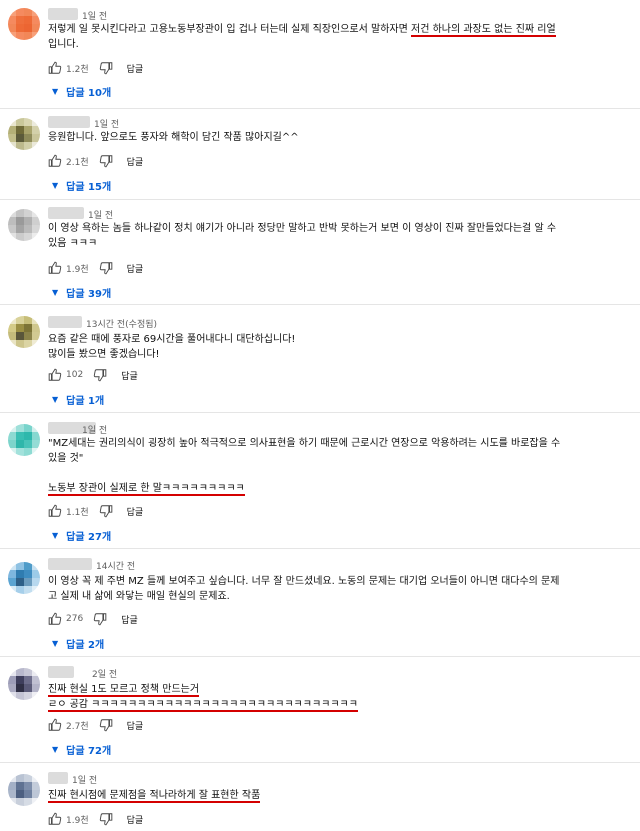 This screenshot has height=831, width=640. I want to click on highlighted-text: 진짜 현실 1도 모르고 정책 만드는거, so click(124, 690).